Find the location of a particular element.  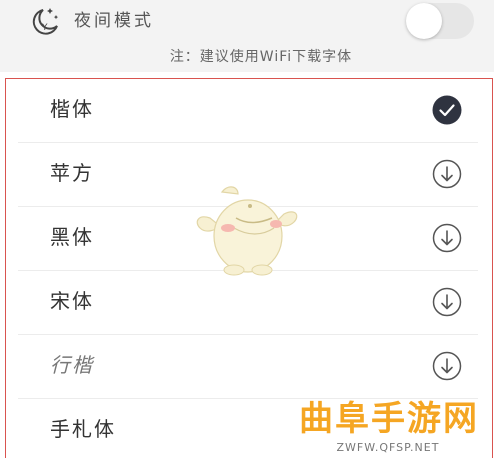

watermark-title: 曲阜手游网 is located at coordinates (389, 419).